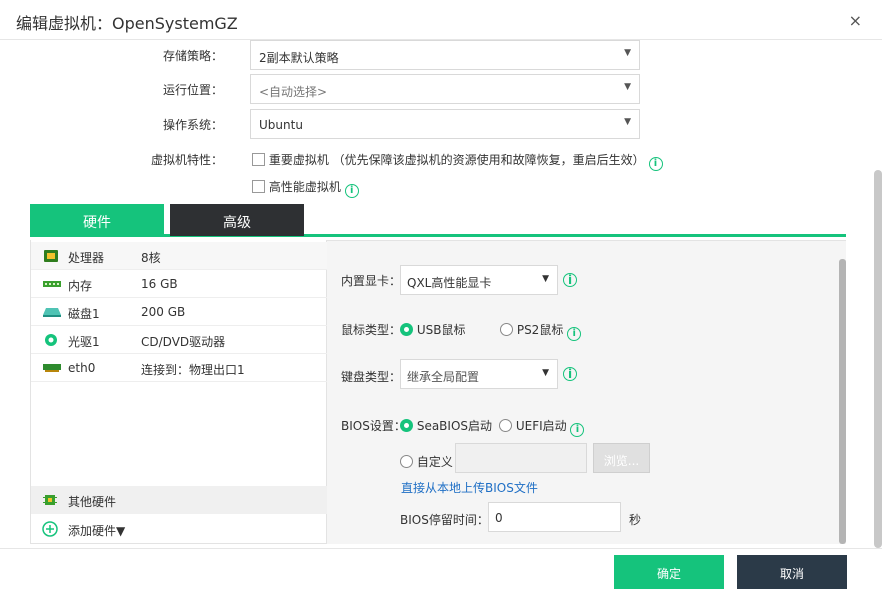  What do you see at coordinates (373, 426) in the screenshot?
I see `bios-label: BIOS设置：` at bounding box center [373, 426].